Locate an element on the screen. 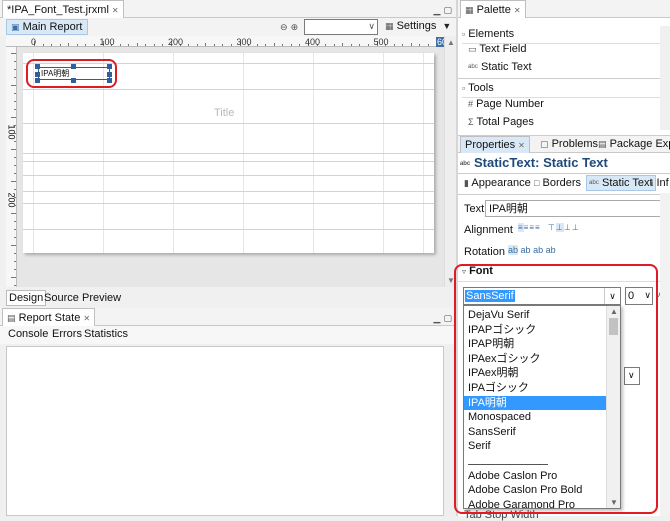 Image resolution: width=670 pixels, height=521 pixels. chevron-down-icon: ∨ is located at coordinates (371, 26).